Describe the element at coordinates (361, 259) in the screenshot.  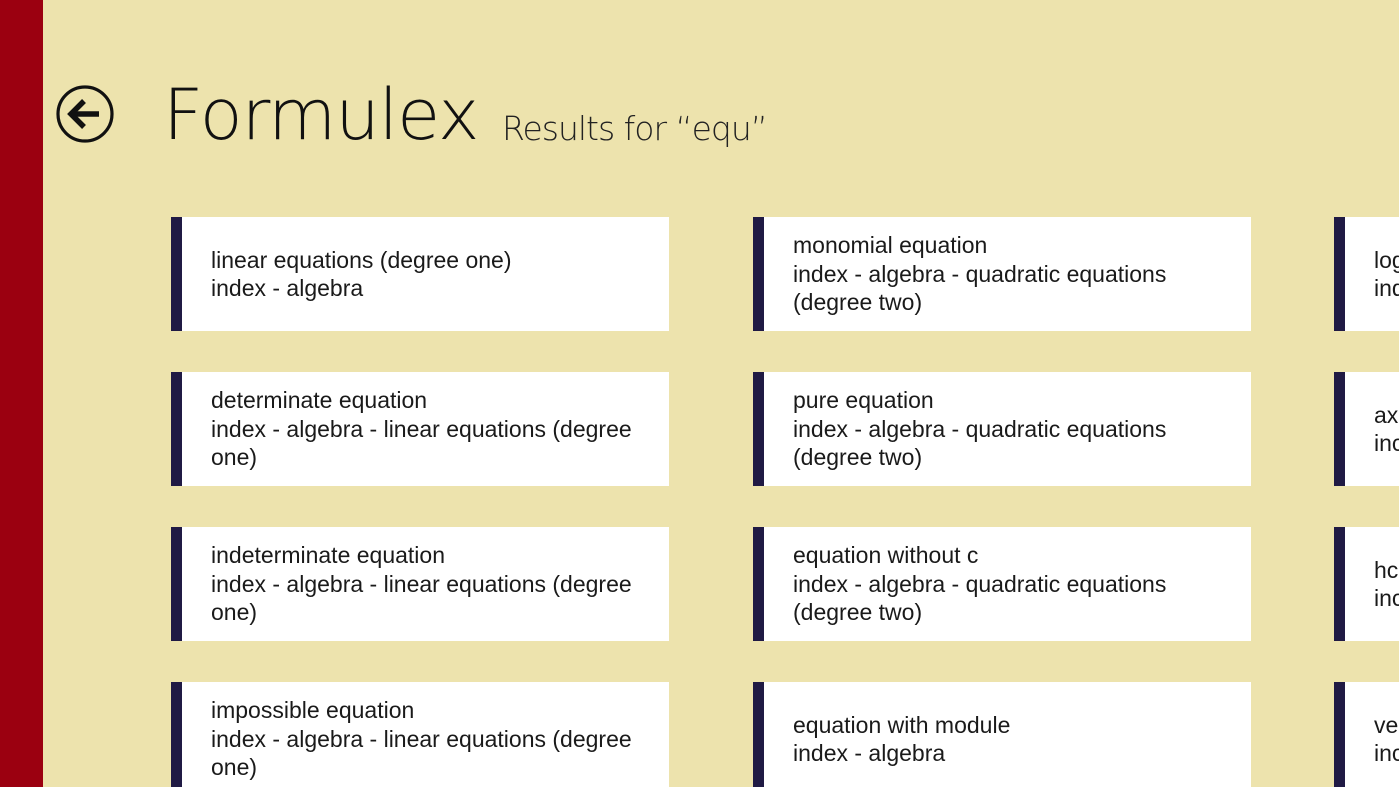
I see `result-title: linear equations (degree one)` at that location.